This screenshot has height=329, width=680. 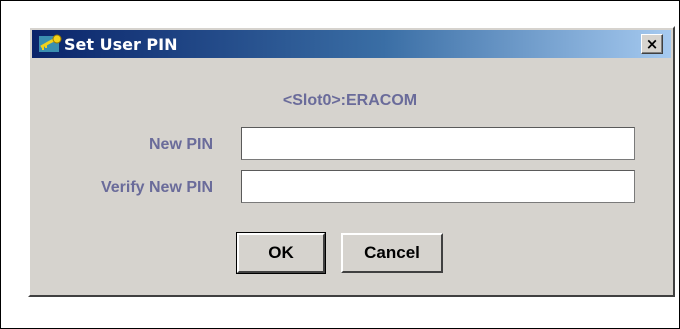 I want to click on ok-button: OK, so click(x=281, y=253).